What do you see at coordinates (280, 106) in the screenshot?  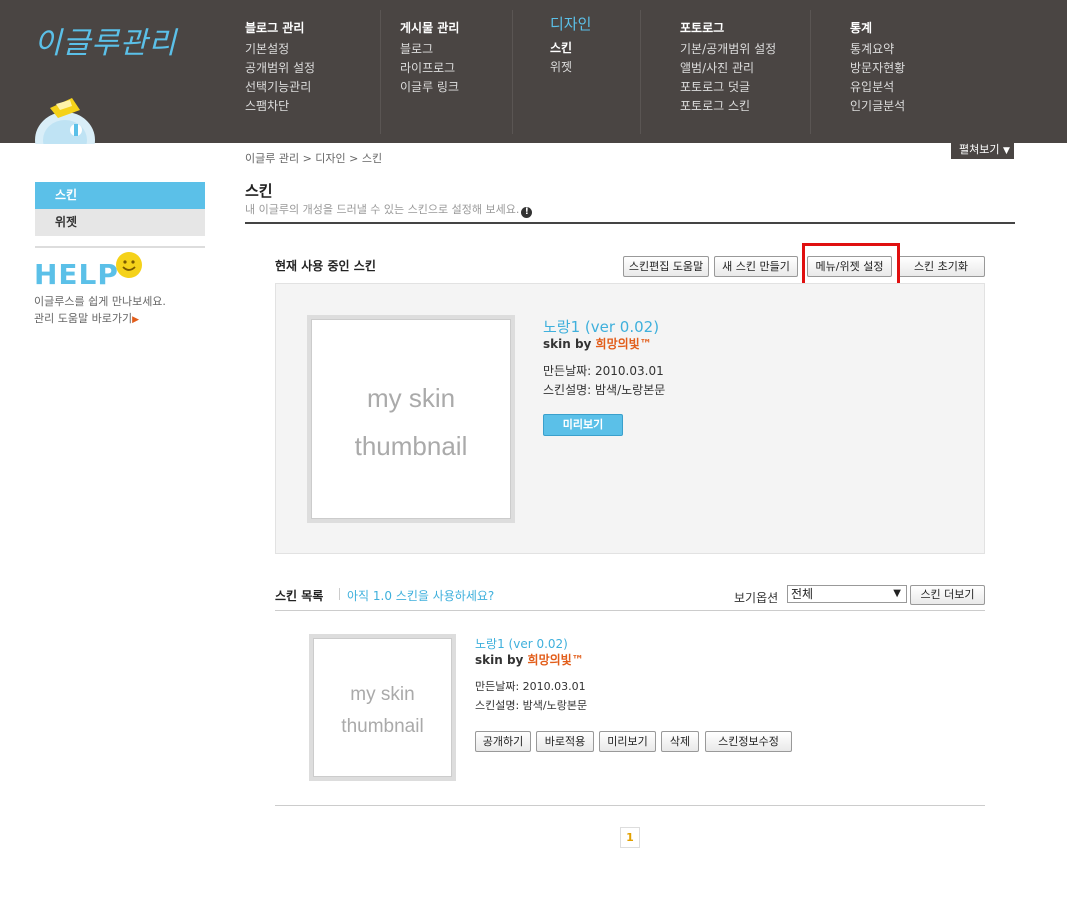 I see `nav-spam-block: 스팸차단` at bounding box center [280, 106].